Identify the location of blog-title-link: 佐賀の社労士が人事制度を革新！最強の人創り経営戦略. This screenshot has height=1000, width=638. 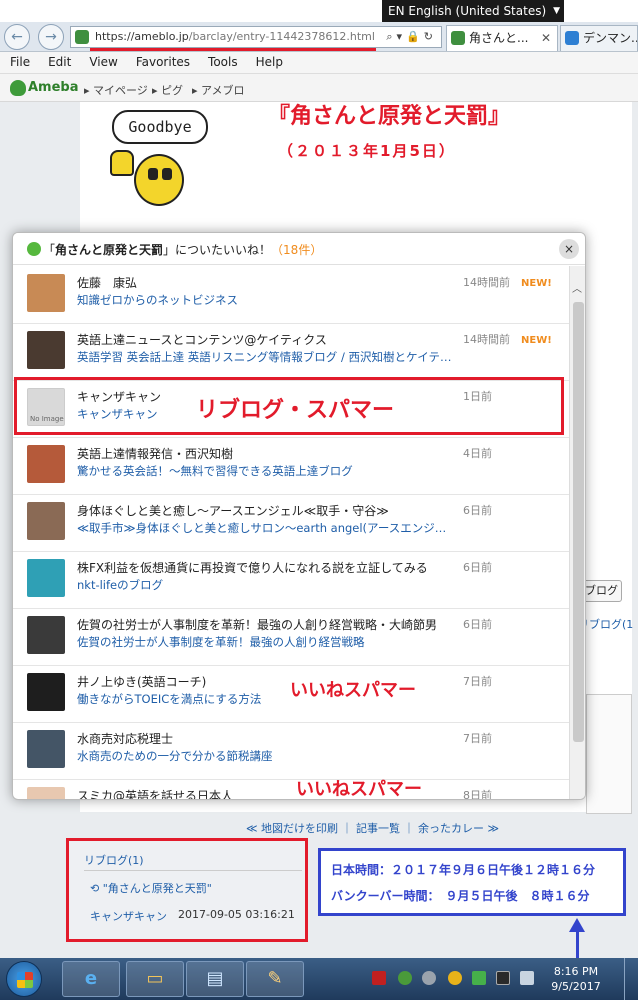
(221, 642).